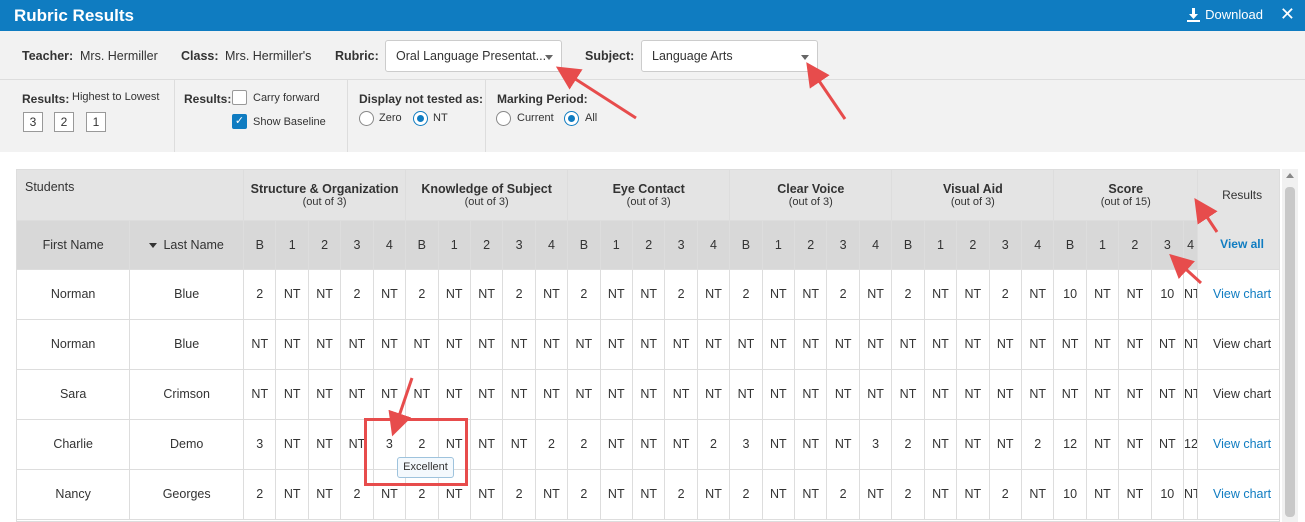 This screenshot has width=1305, height=522. Describe the element at coordinates (96, 122) in the screenshot. I see `rank-box: 1` at that location.